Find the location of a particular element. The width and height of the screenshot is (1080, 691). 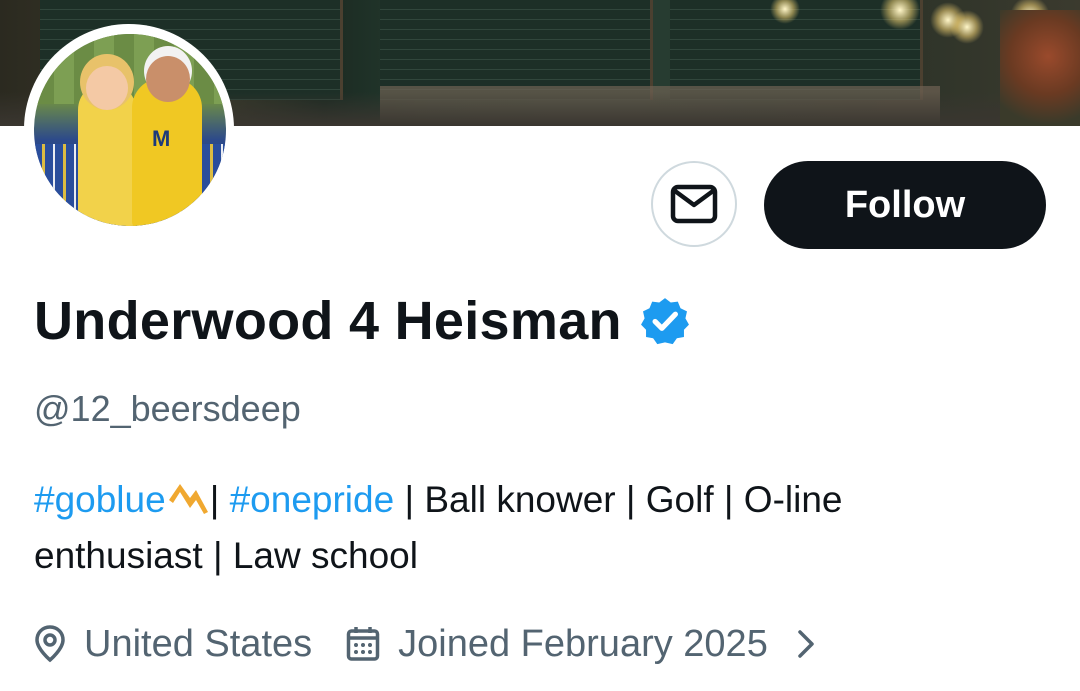

avatar-hoodie-logo: M is located at coordinates (161, 138).